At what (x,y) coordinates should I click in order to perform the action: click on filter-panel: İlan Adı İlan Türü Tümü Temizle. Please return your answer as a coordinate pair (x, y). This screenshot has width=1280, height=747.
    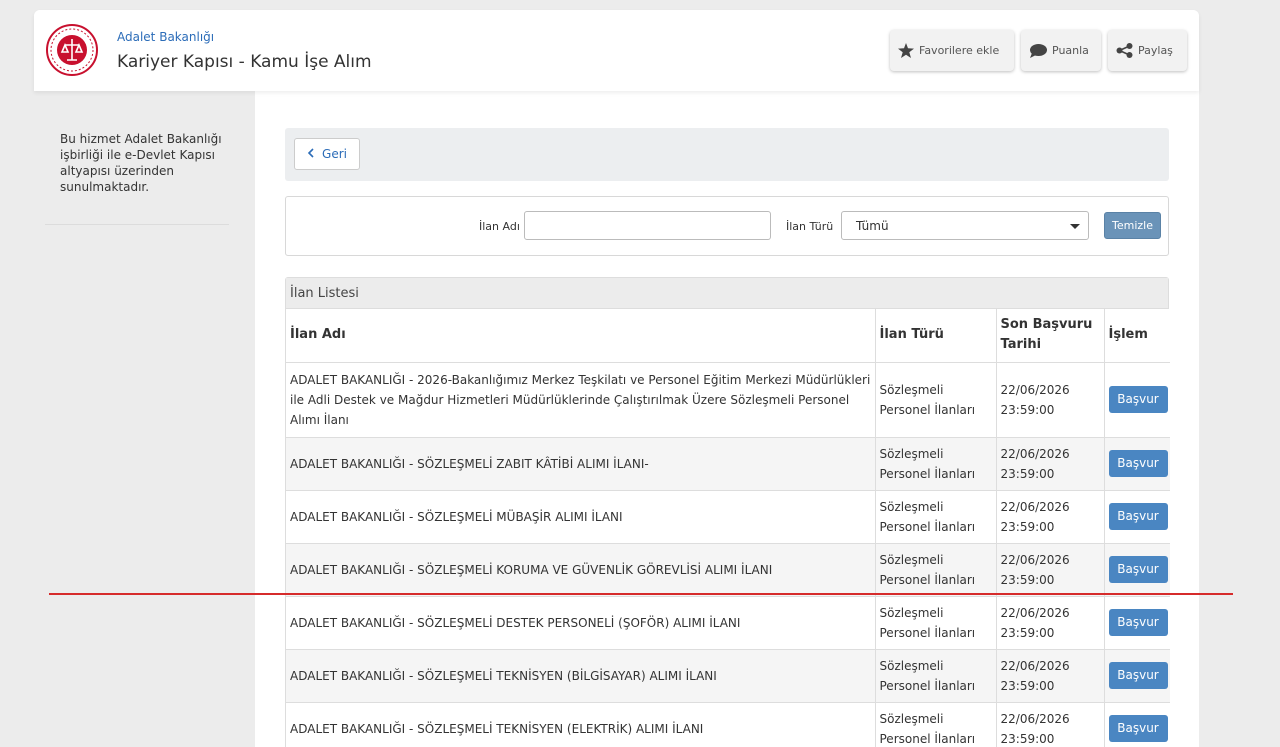
    Looking at the image, I should click on (727, 226).